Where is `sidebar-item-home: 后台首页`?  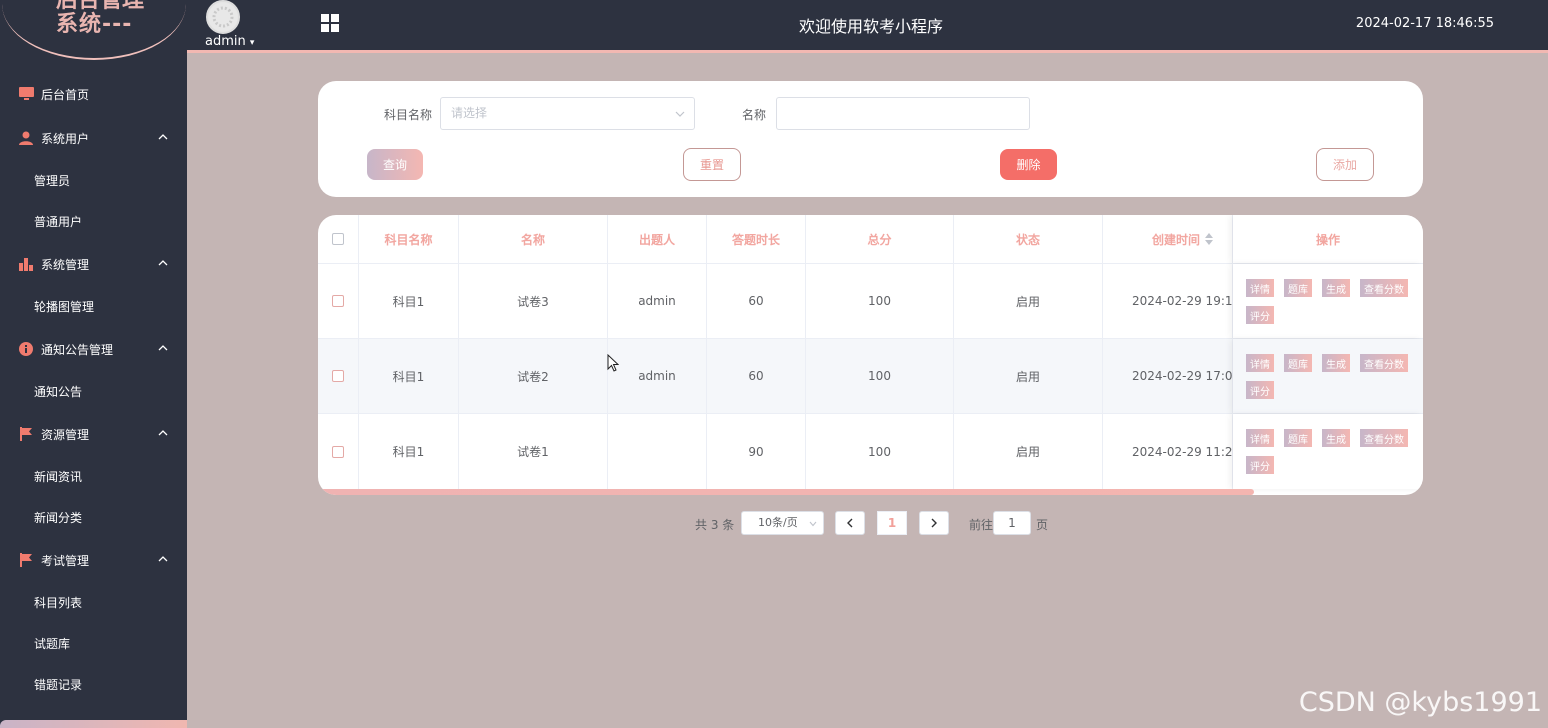
sidebar-item-home: 后台首页 is located at coordinates (93, 94).